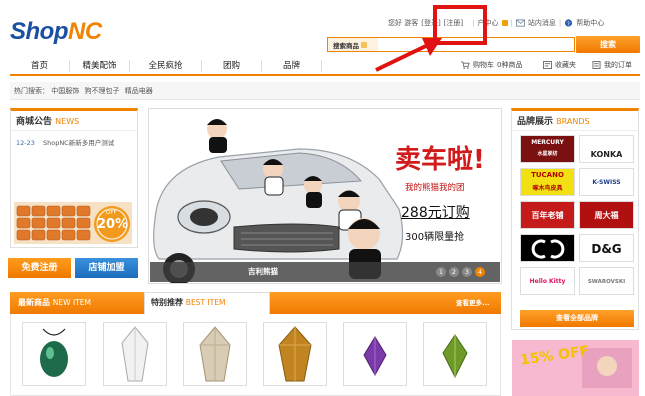 The height and width of the screenshot is (396, 645). What do you see at coordinates (25, 143) in the screenshot?
I see `news-date: 12-23` at bounding box center [25, 143].